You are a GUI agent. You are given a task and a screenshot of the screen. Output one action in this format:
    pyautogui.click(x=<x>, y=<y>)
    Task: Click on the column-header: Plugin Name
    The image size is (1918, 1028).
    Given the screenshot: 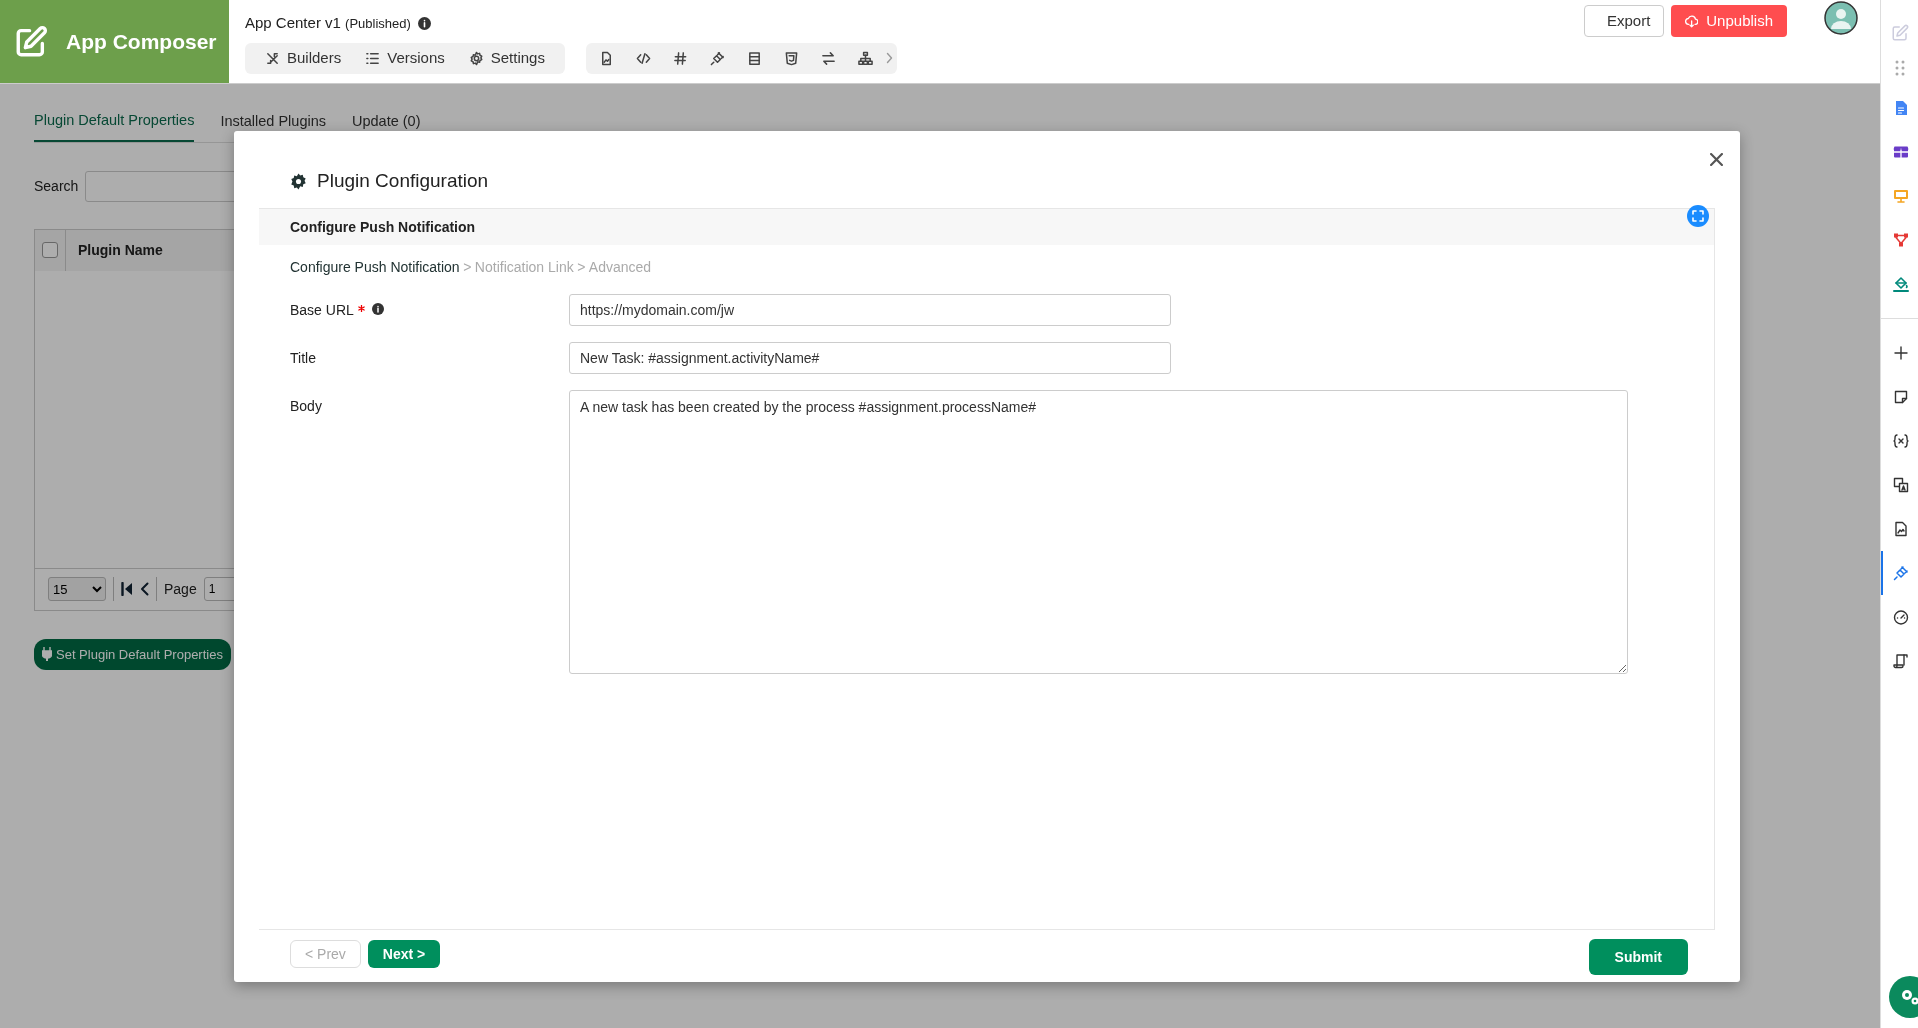 What is the action you would take?
    pyautogui.click(x=120, y=250)
    